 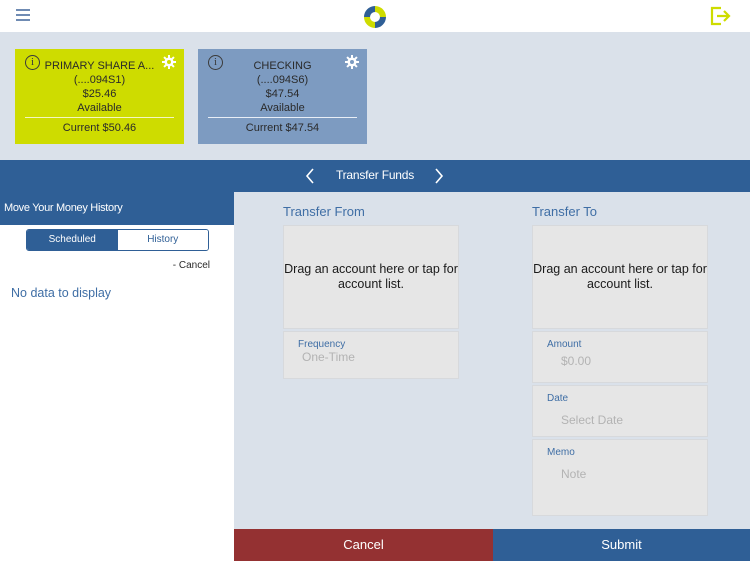 What do you see at coordinates (576, 361) in the screenshot?
I see `amount-input: $0.00` at bounding box center [576, 361].